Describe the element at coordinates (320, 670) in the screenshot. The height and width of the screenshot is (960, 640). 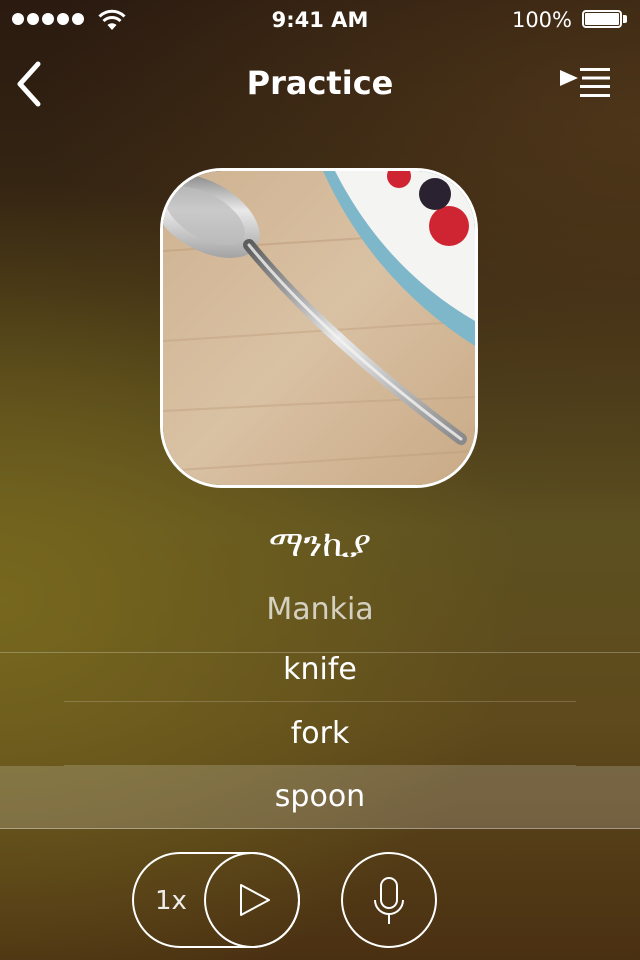
I see `answer-option-knife: knife` at that location.